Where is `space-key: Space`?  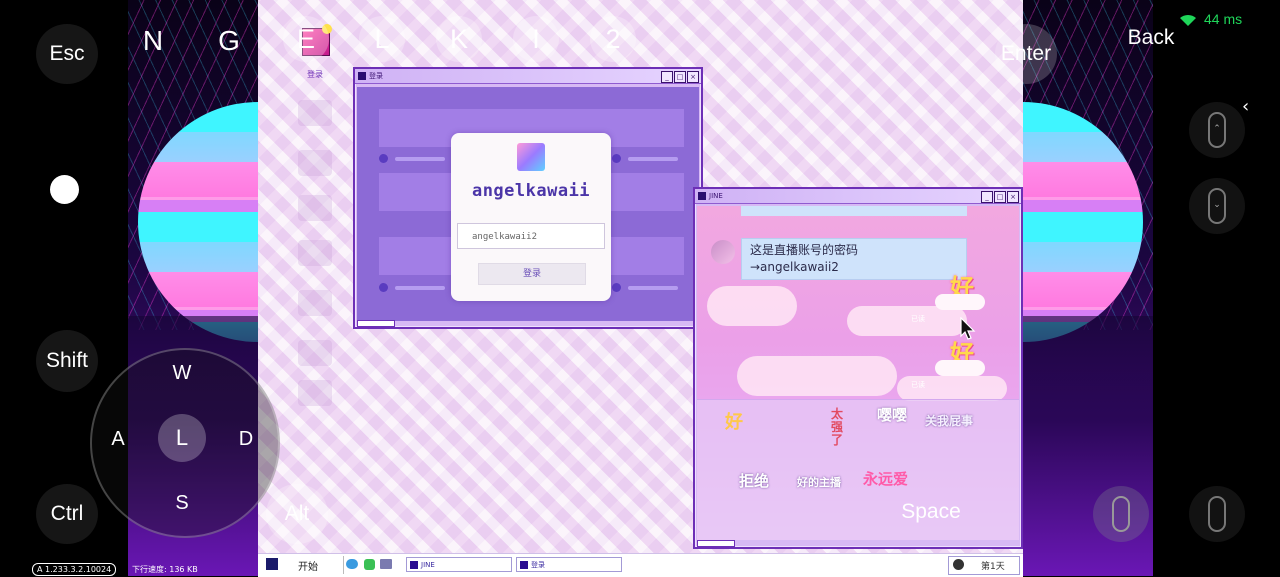
space-key: Space is located at coordinates (931, 512).